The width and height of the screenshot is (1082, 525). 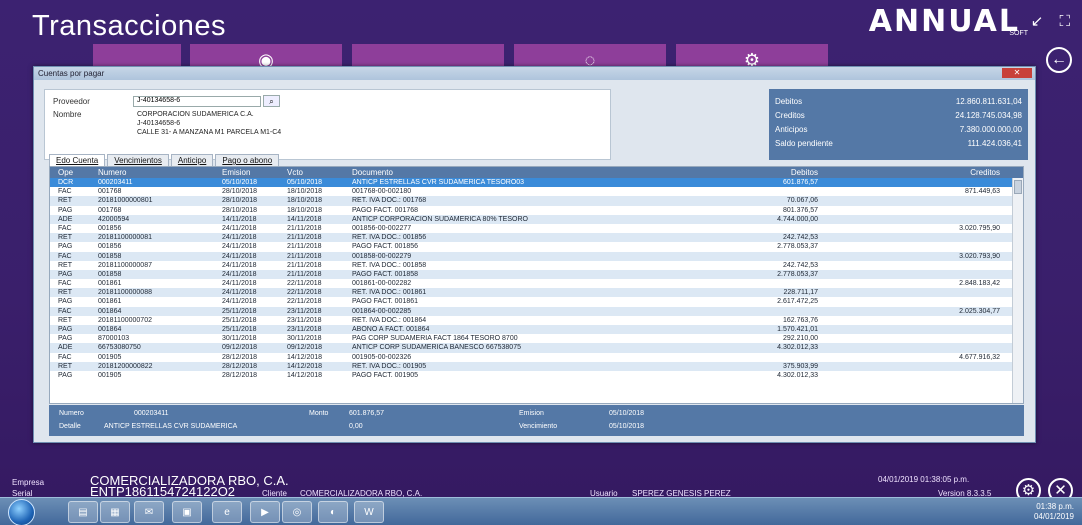 I want to click on table-cell: 14/11/2018, so click(x=304, y=219).